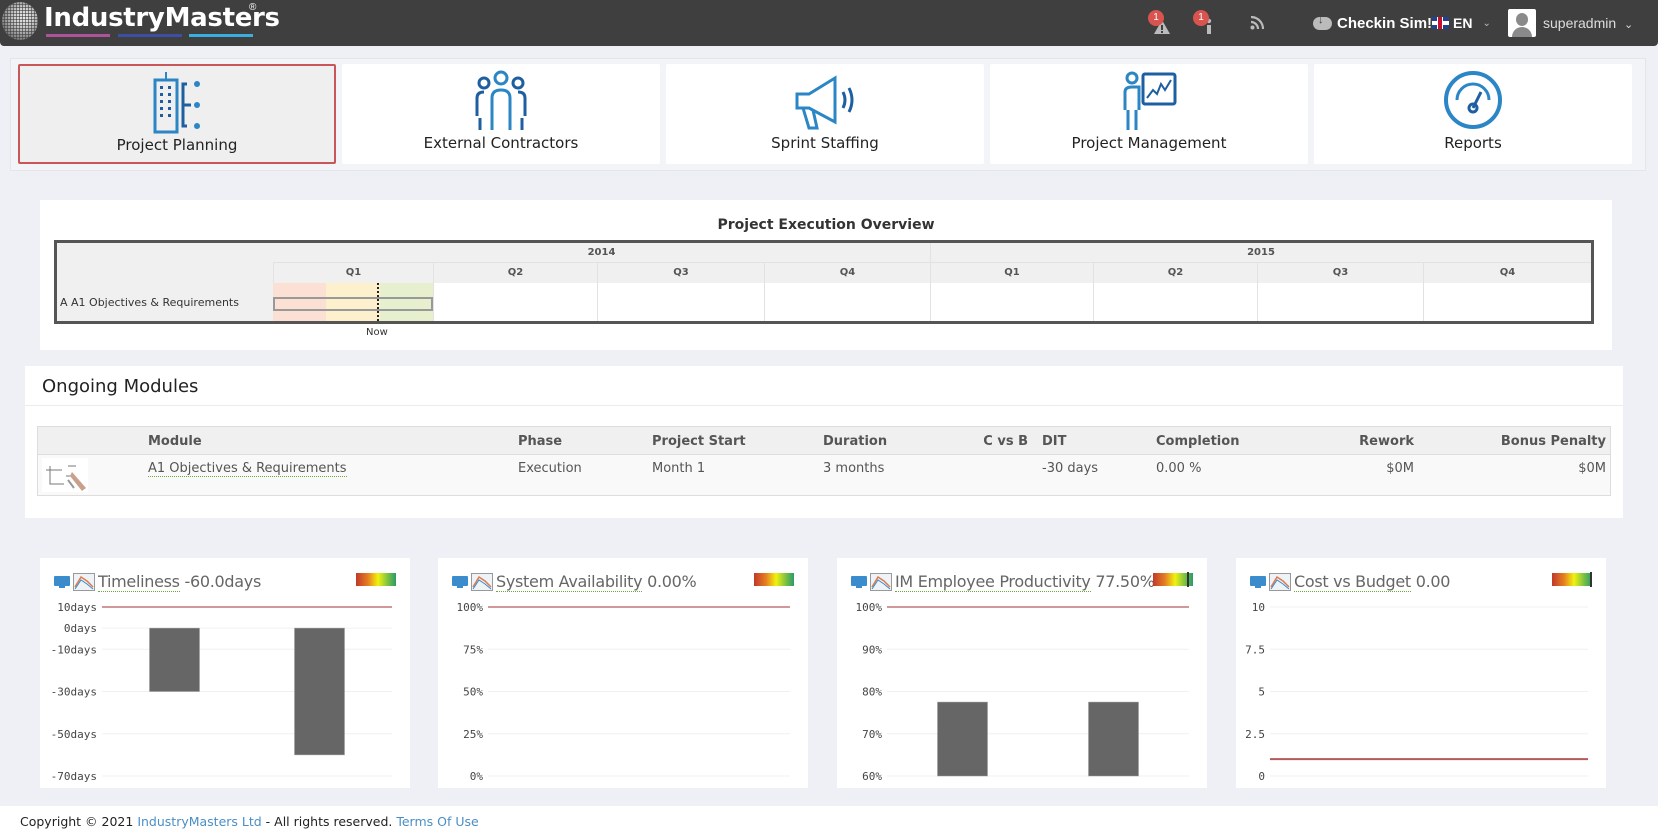 This screenshot has height=837, width=1658. What do you see at coordinates (1022, 692) in the screenshot?
I see `kpi-bar-chart: 100% 90% 80% 70% 60%` at bounding box center [1022, 692].